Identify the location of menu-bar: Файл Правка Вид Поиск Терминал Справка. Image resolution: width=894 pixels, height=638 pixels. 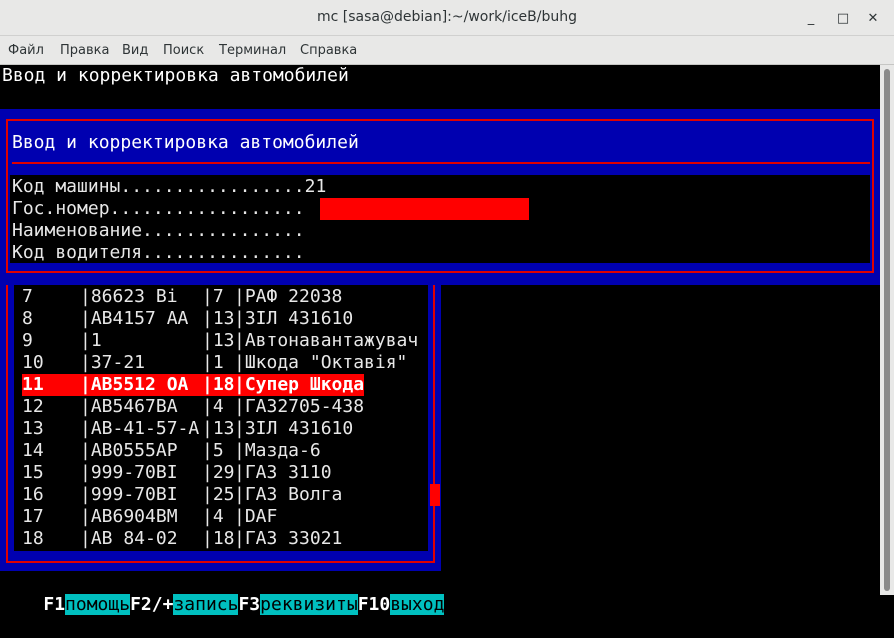
(447, 50).